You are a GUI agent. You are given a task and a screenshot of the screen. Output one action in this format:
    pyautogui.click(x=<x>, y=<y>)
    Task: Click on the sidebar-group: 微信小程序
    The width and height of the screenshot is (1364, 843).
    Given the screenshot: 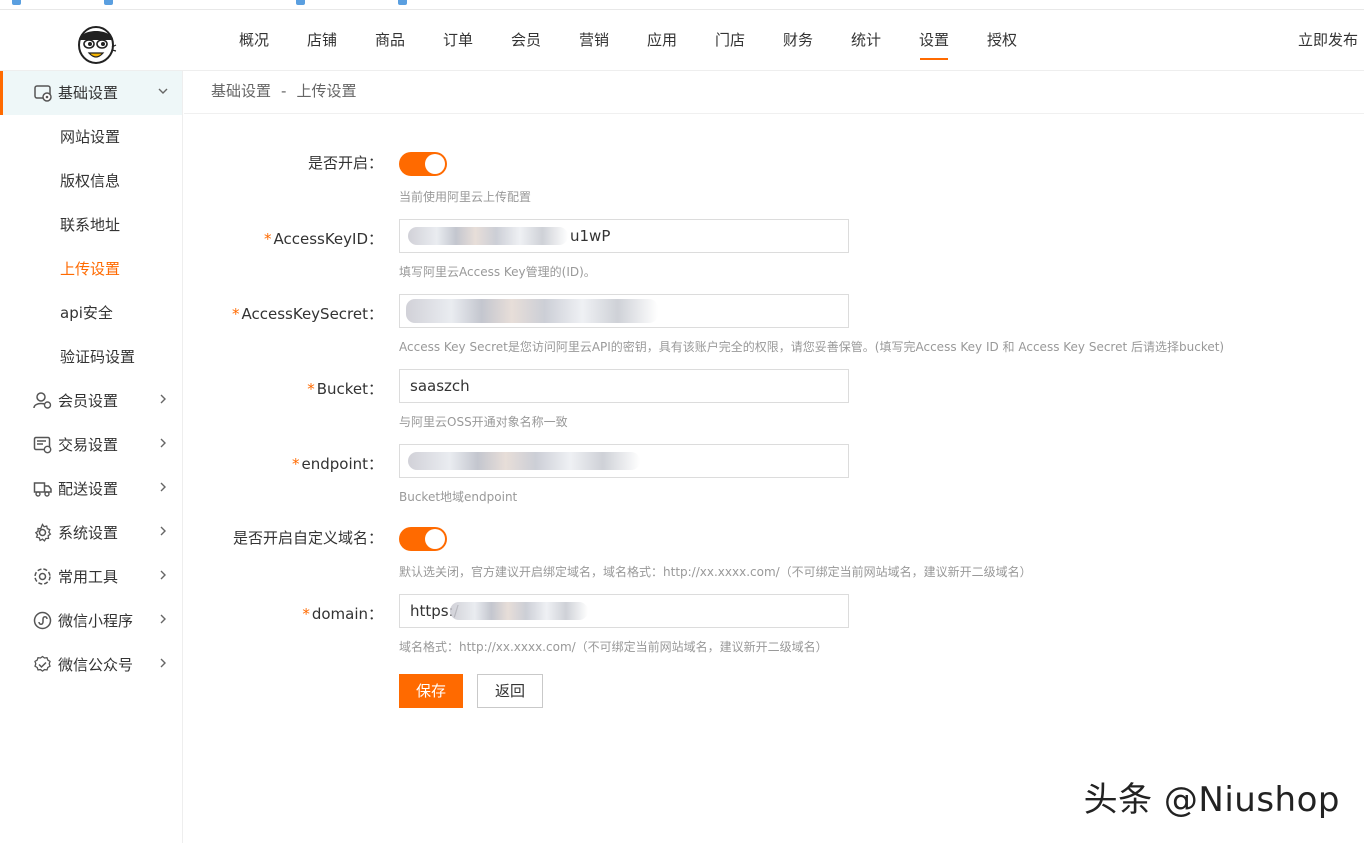 What is the action you would take?
    pyautogui.click(x=91, y=621)
    